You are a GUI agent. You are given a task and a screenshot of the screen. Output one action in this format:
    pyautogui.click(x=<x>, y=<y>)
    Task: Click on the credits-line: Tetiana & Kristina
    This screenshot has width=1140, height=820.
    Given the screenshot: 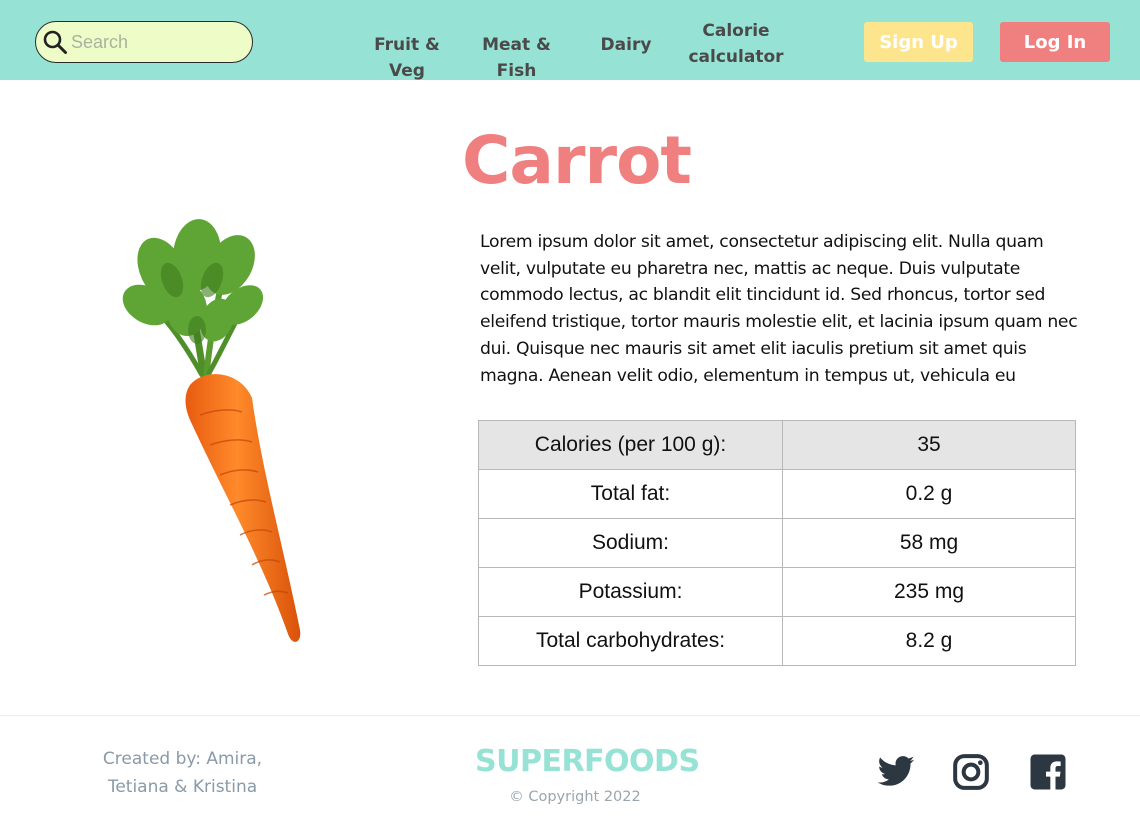 What is the action you would take?
    pyautogui.click(x=182, y=787)
    